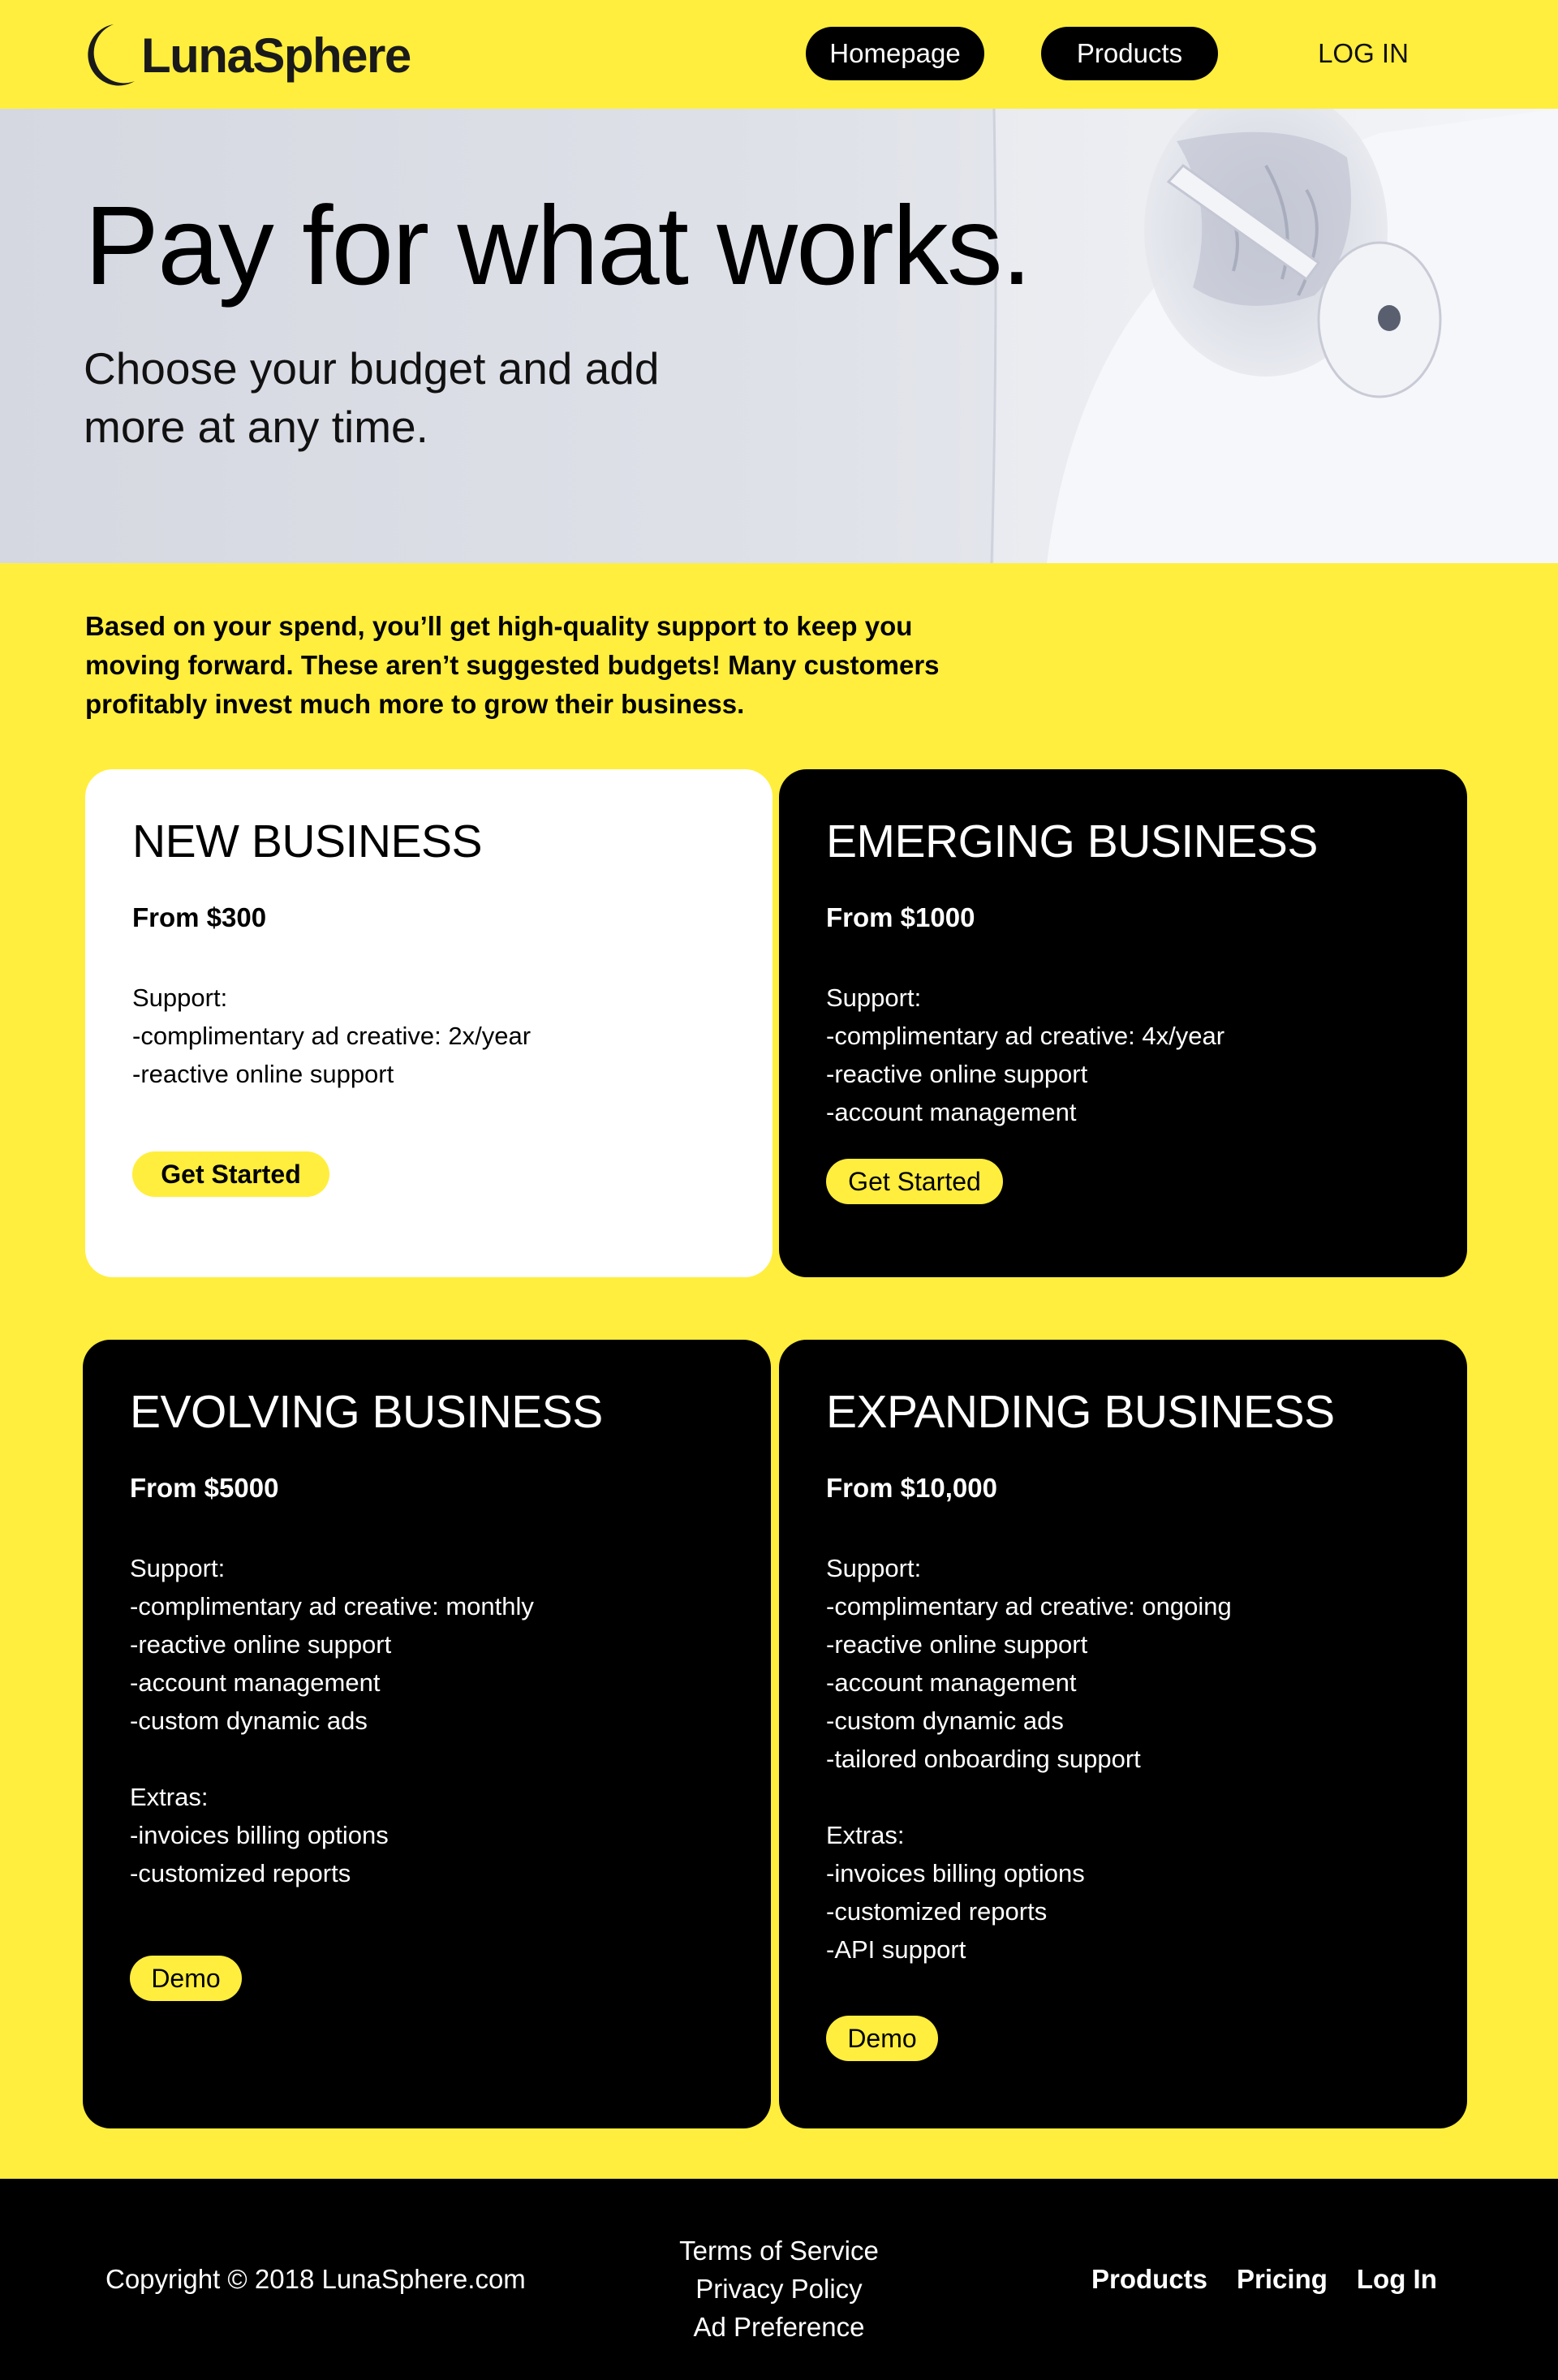 This screenshot has height=2380, width=1558. Describe the element at coordinates (307, 841) in the screenshot. I see `plan-title: NEW BUSINESS` at that location.